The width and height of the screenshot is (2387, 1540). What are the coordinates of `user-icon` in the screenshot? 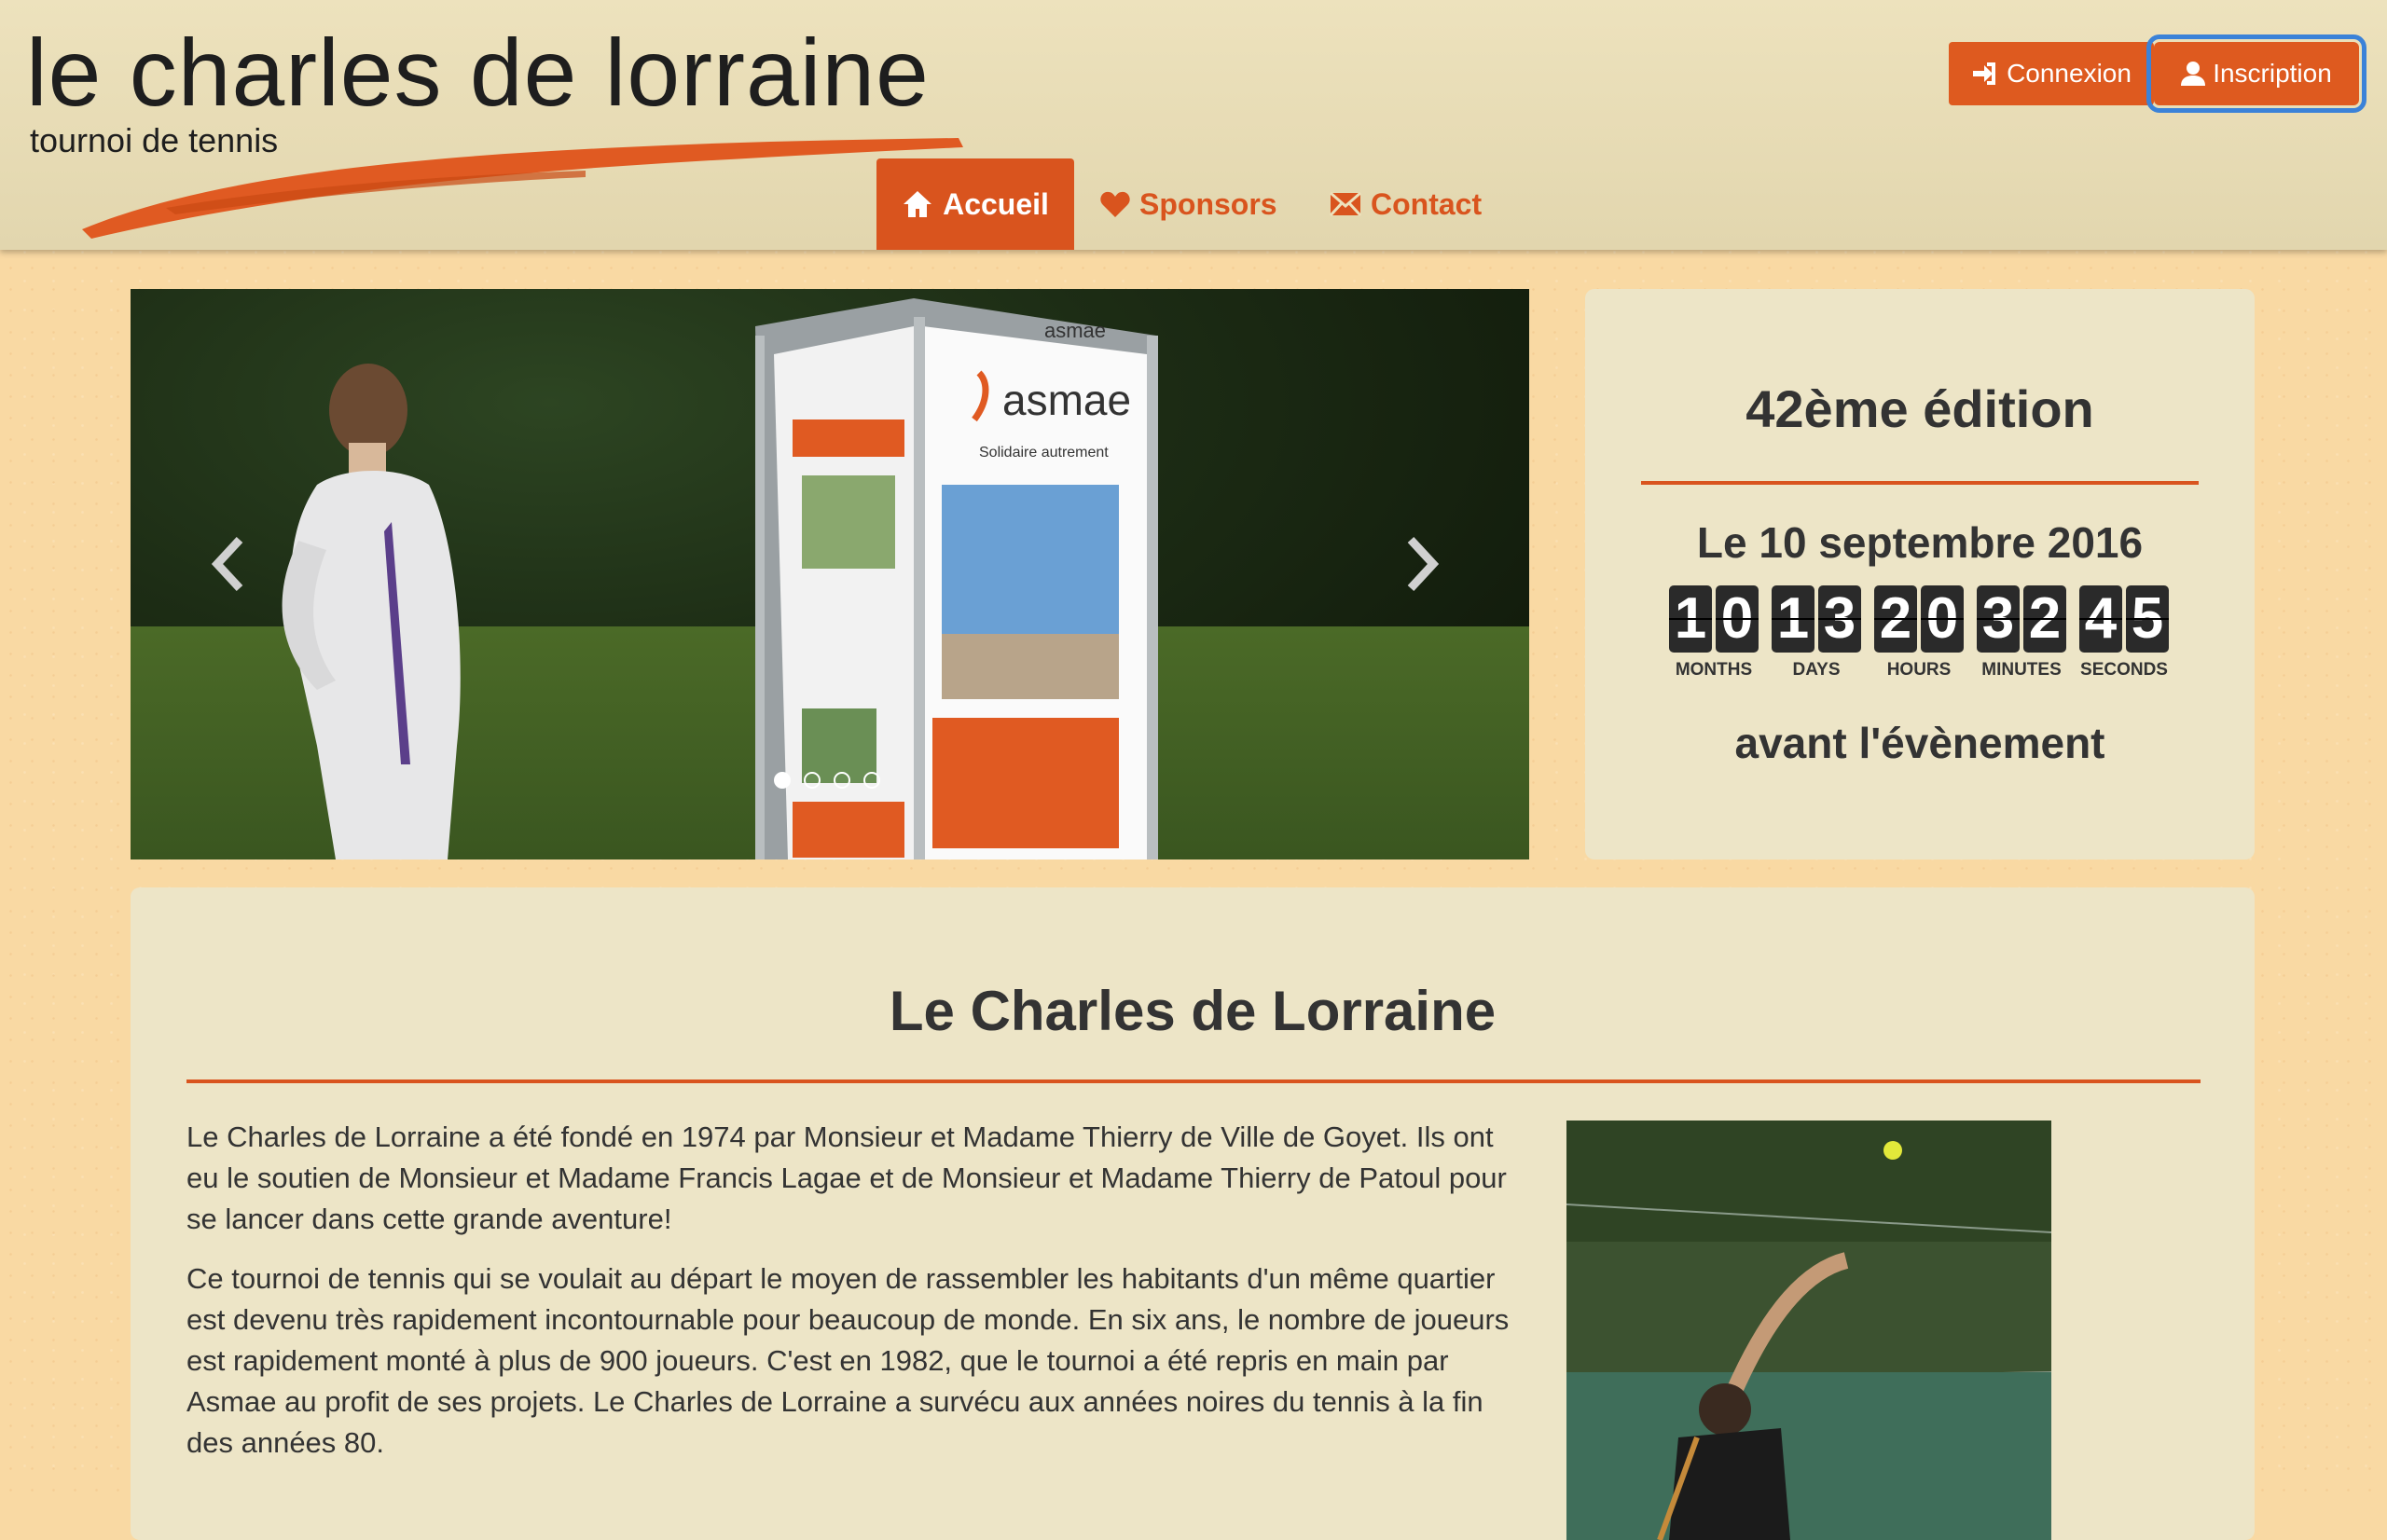 It's located at (2193, 74).